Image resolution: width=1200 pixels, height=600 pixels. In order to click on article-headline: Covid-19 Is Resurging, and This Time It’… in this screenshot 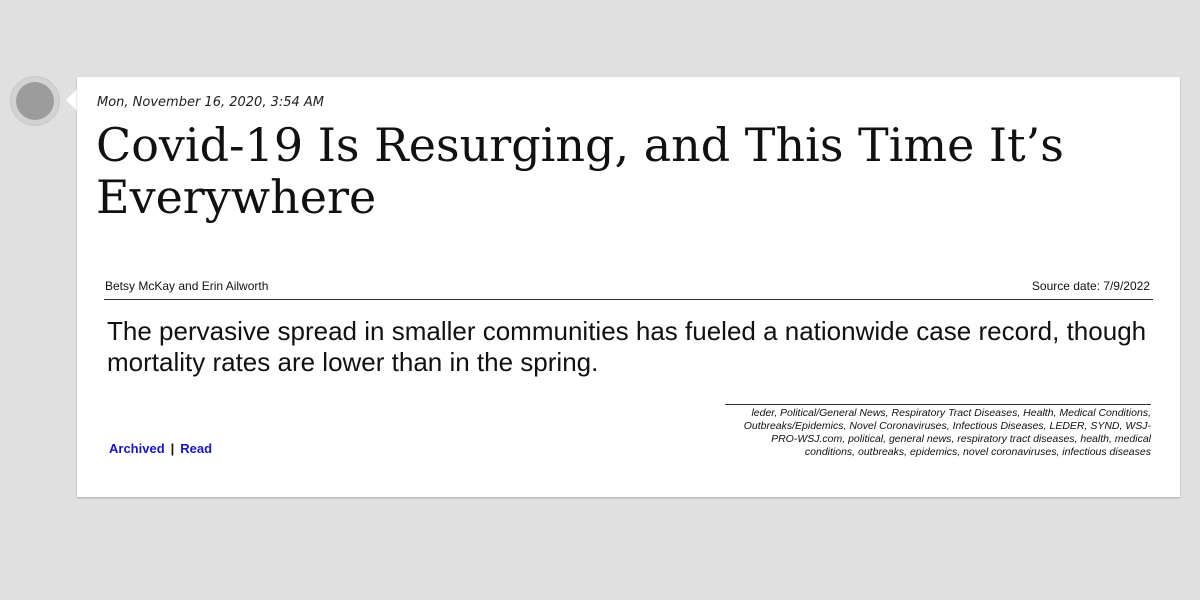, I will do `click(580, 171)`.